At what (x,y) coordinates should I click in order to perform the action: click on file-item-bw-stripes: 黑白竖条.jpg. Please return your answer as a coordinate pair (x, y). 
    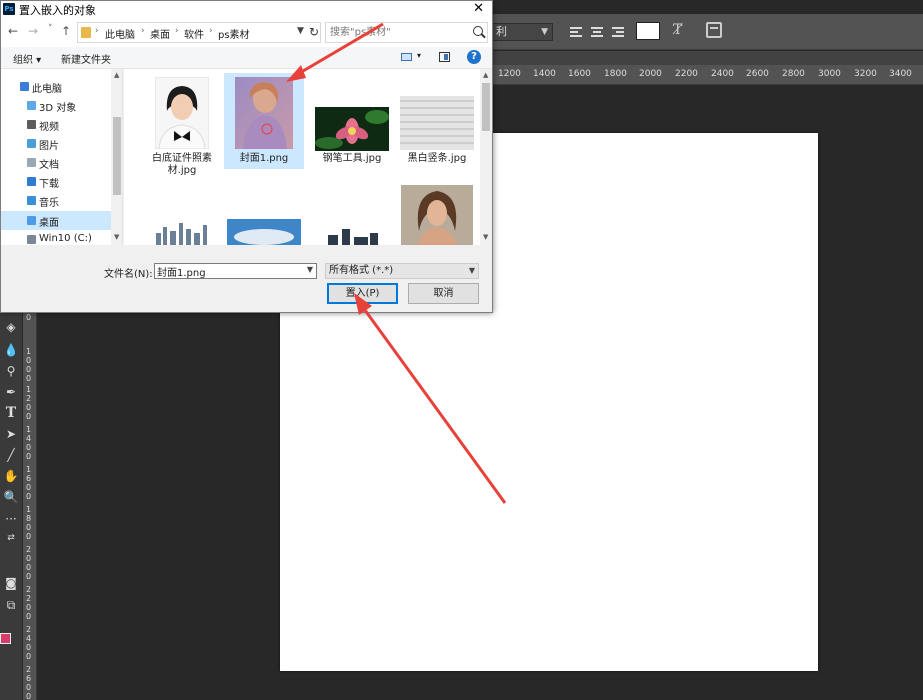
    Looking at the image, I should click on (437, 122).